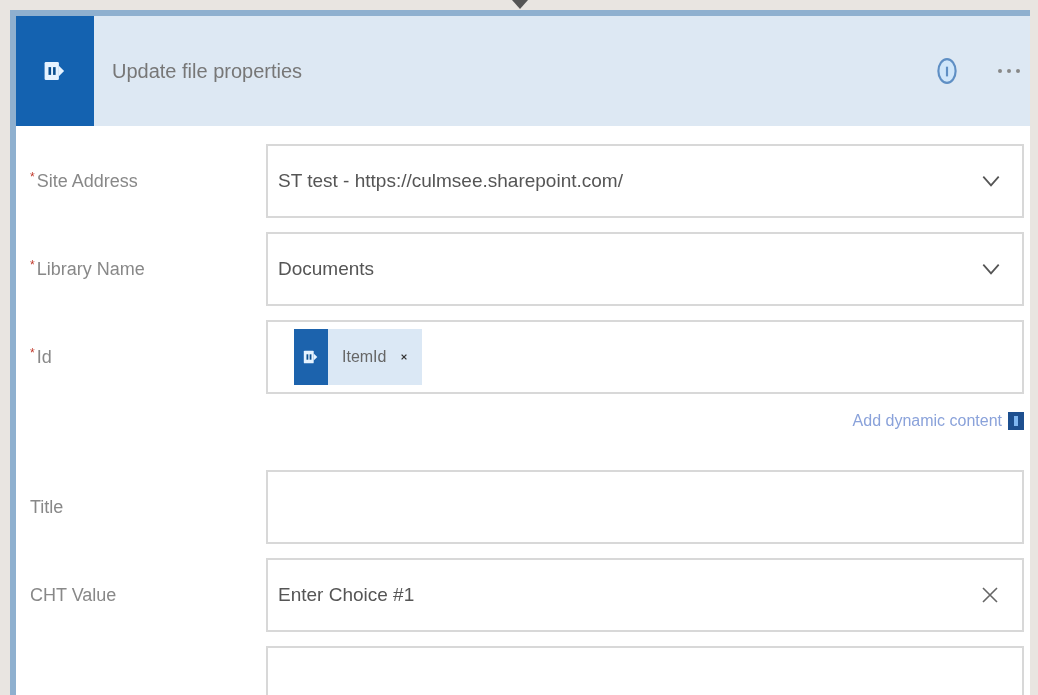 The image size is (1038, 695). What do you see at coordinates (520, 5) in the screenshot?
I see `arrow-down-icon` at bounding box center [520, 5].